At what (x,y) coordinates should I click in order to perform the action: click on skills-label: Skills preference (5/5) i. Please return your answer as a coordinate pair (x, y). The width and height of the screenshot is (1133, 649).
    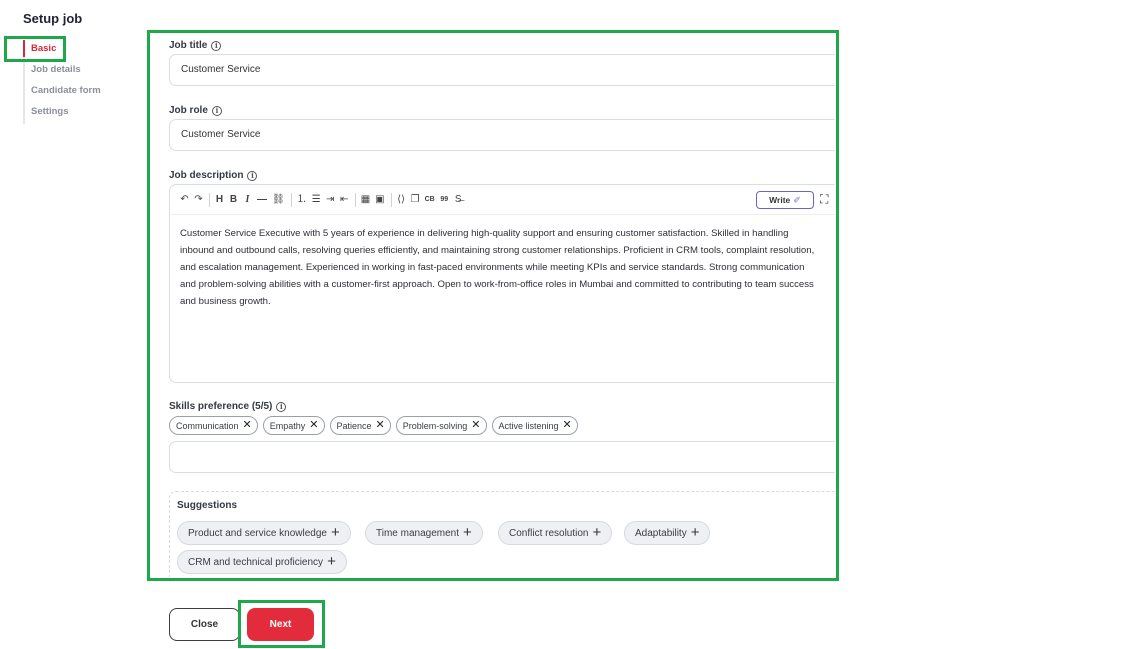
    Looking at the image, I should click on (228, 406).